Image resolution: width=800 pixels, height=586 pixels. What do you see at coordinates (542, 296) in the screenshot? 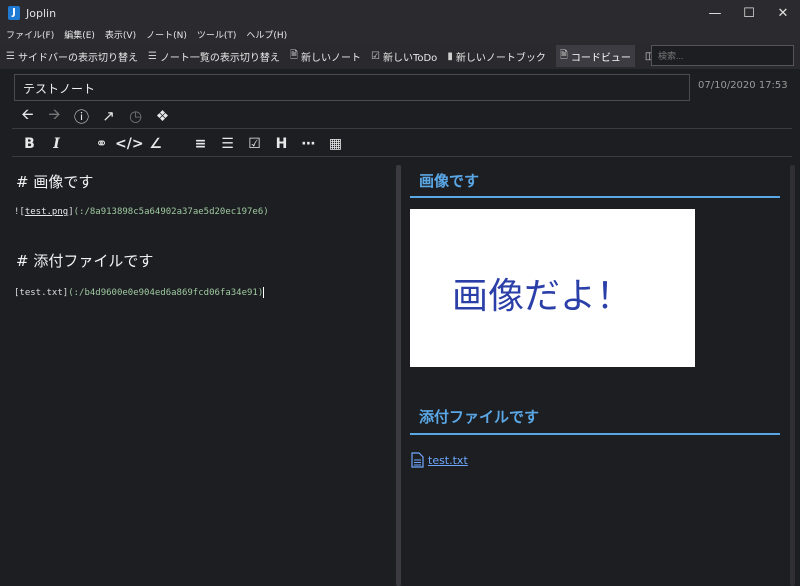
I see `image-content-text: 画像だよ！` at bounding box center [542, 296].